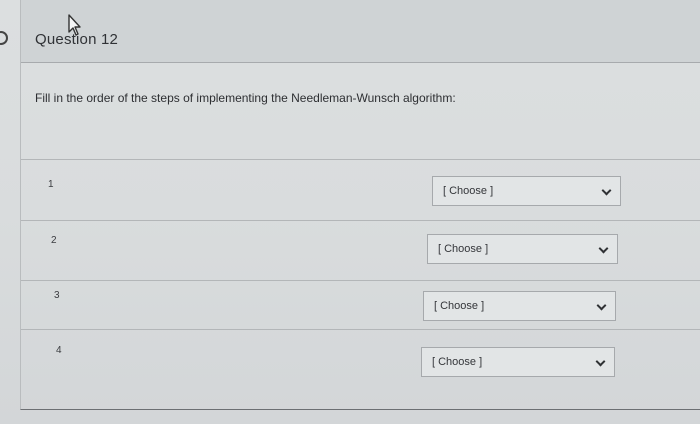  I want to click on circle-nav-icon, so click(4, 38).